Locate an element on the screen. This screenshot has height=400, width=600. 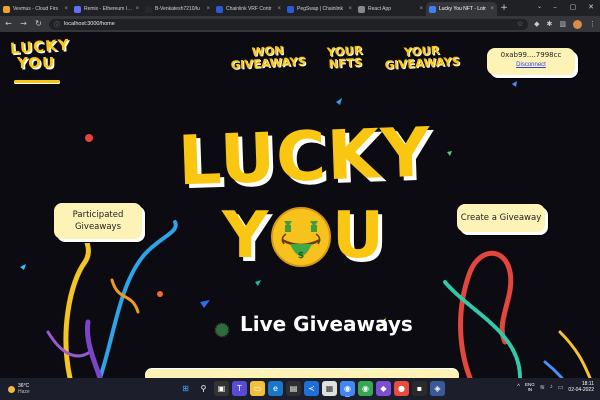
participated-giveaways-button: Participated Giveaways is located at coordinates (98, 221).